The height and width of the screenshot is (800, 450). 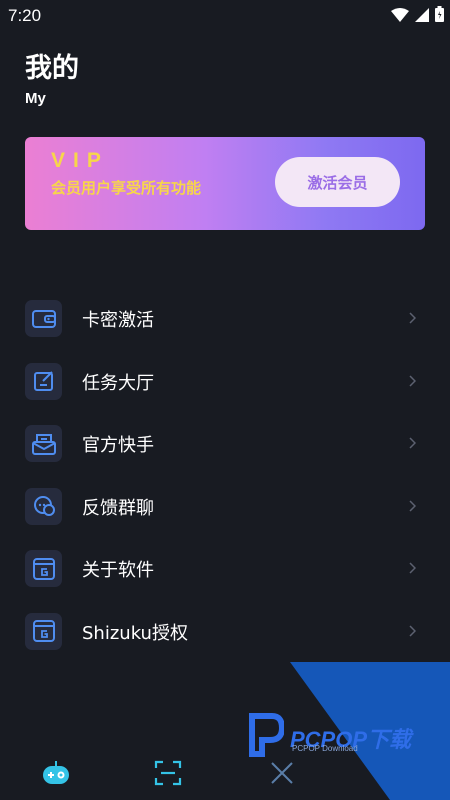 I want to click on menu-item-about-software: 关于软件, so click(x=225, y=568).